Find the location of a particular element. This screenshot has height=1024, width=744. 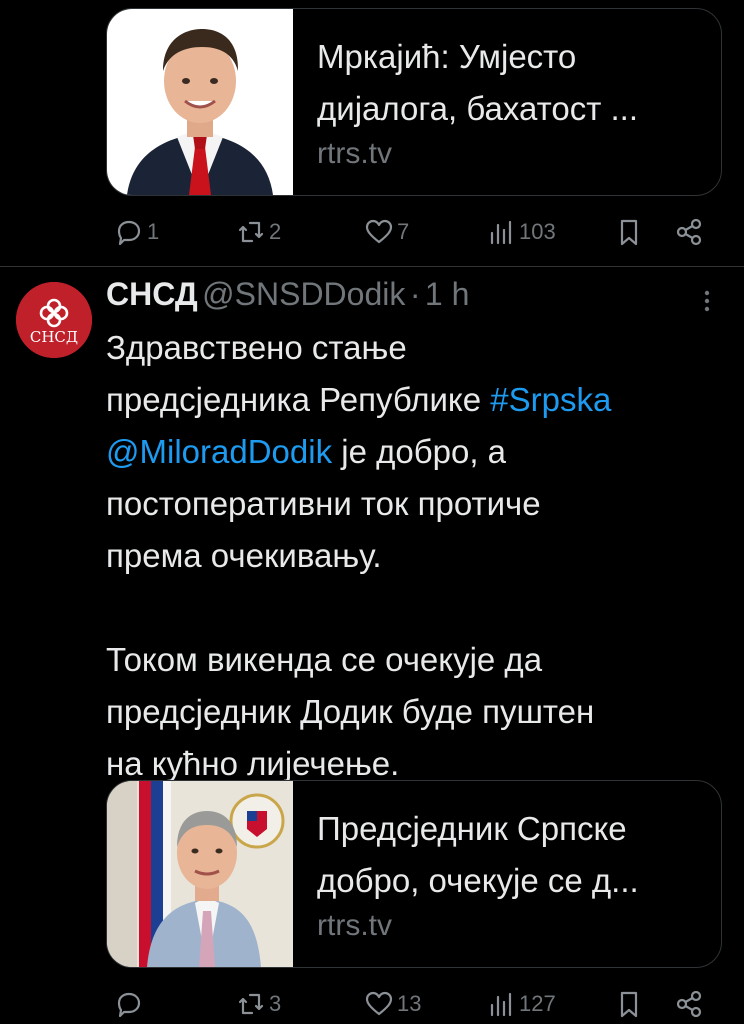

like-button: 13 is located at coordinates (392, 1004).